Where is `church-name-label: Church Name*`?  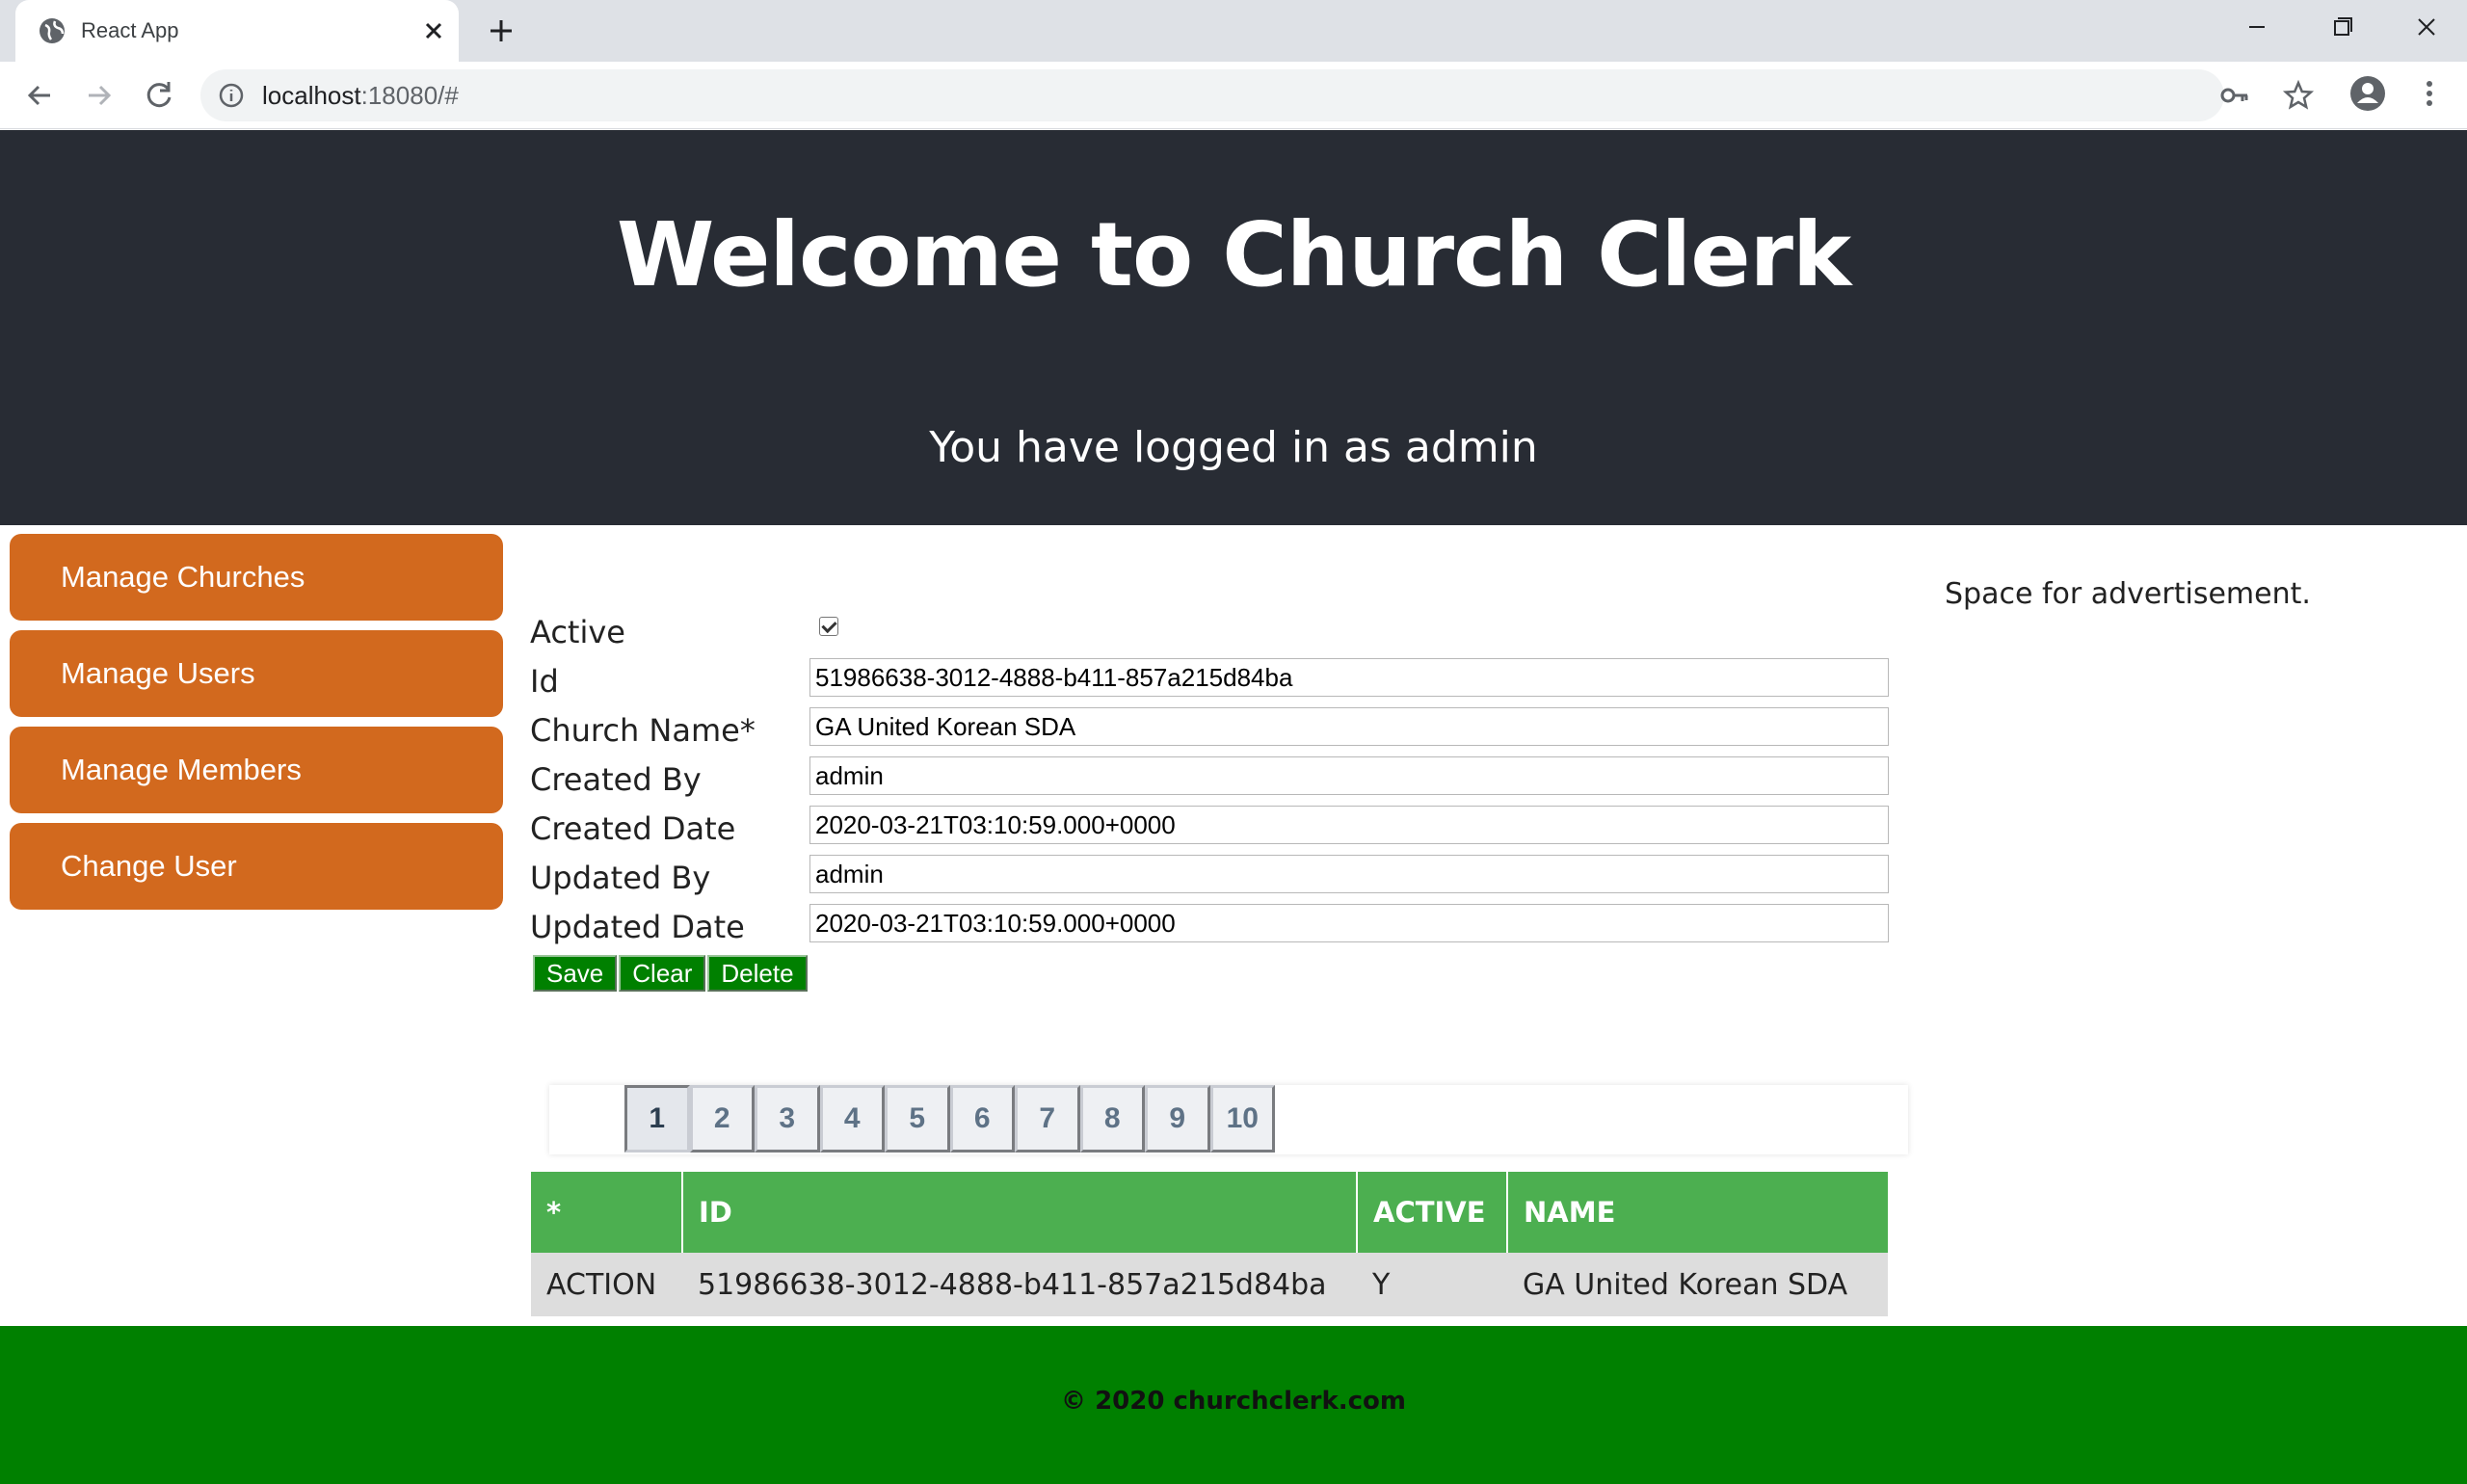
church-name-label: Church Name* is located at coordinates (643, 730).